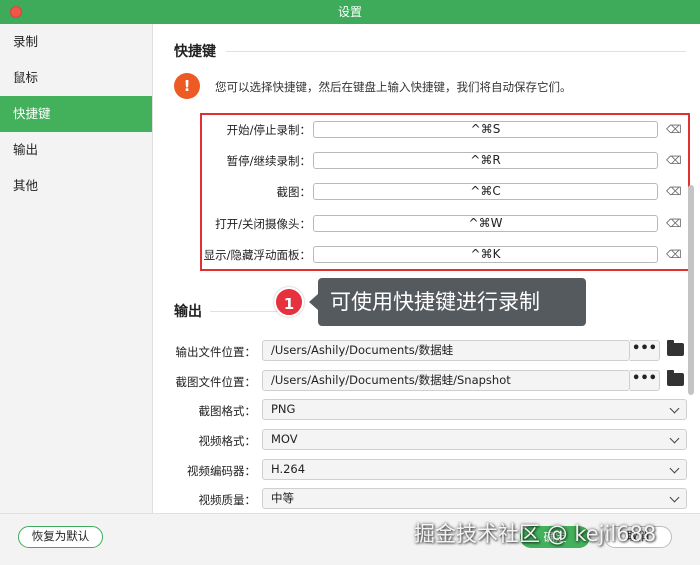 This screenshot has width=700, height=565. Describe the element at coordinates (76, 42) in the screenshot. I see `sidebar-item-recording: 录制` at that location.